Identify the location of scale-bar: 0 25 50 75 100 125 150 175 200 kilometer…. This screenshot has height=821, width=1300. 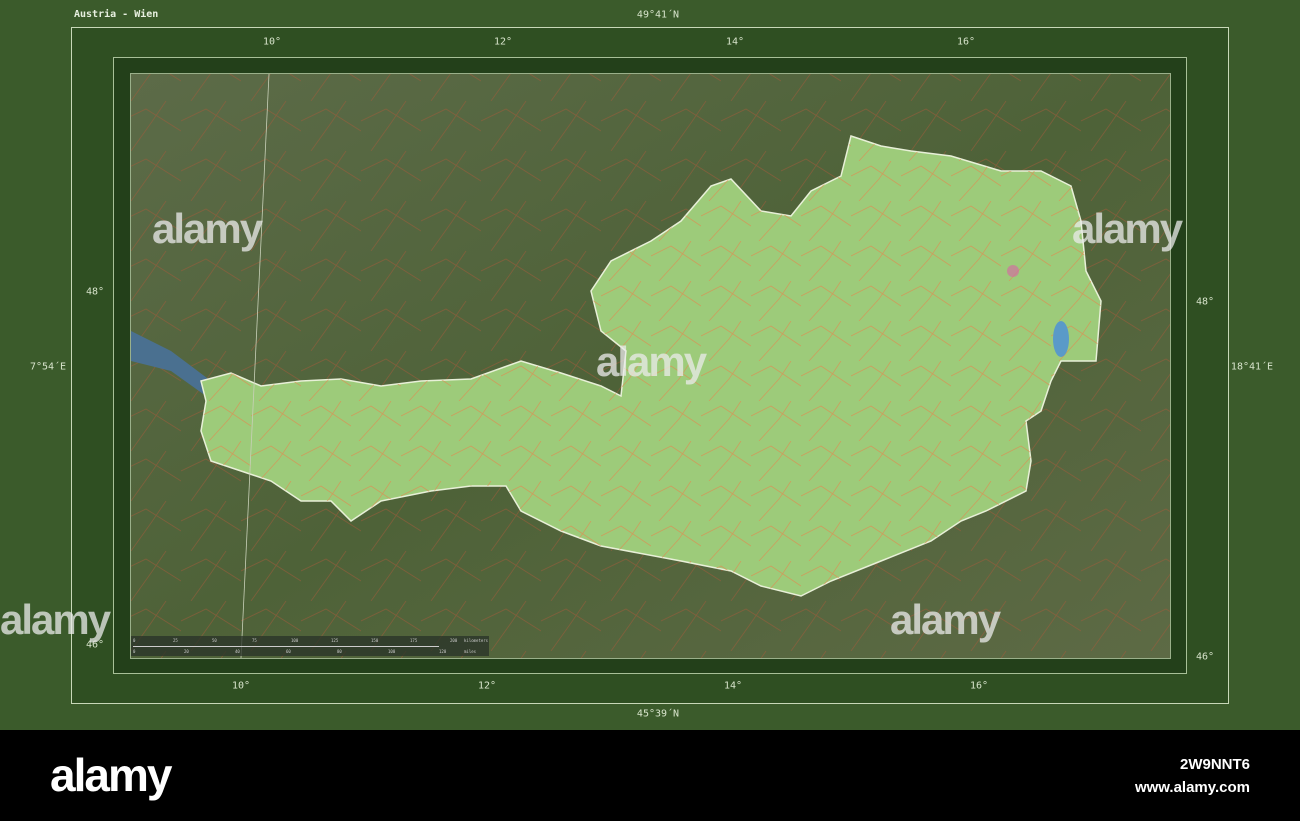
(310, 646).